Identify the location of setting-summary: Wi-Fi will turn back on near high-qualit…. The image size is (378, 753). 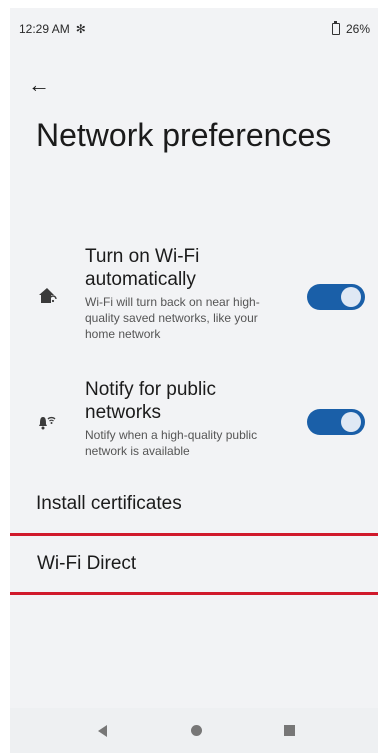
(172, 318).